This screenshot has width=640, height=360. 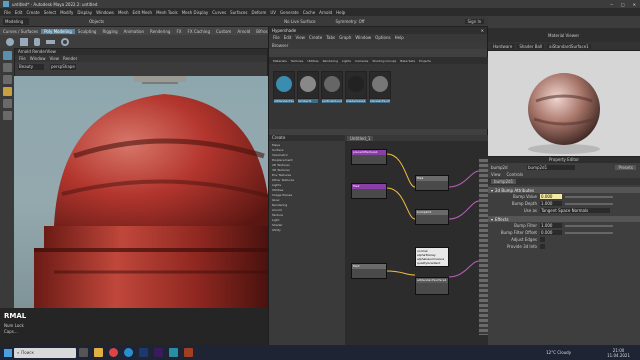 I want to click on bin-tab: Projects, so click(x=425, y=61).